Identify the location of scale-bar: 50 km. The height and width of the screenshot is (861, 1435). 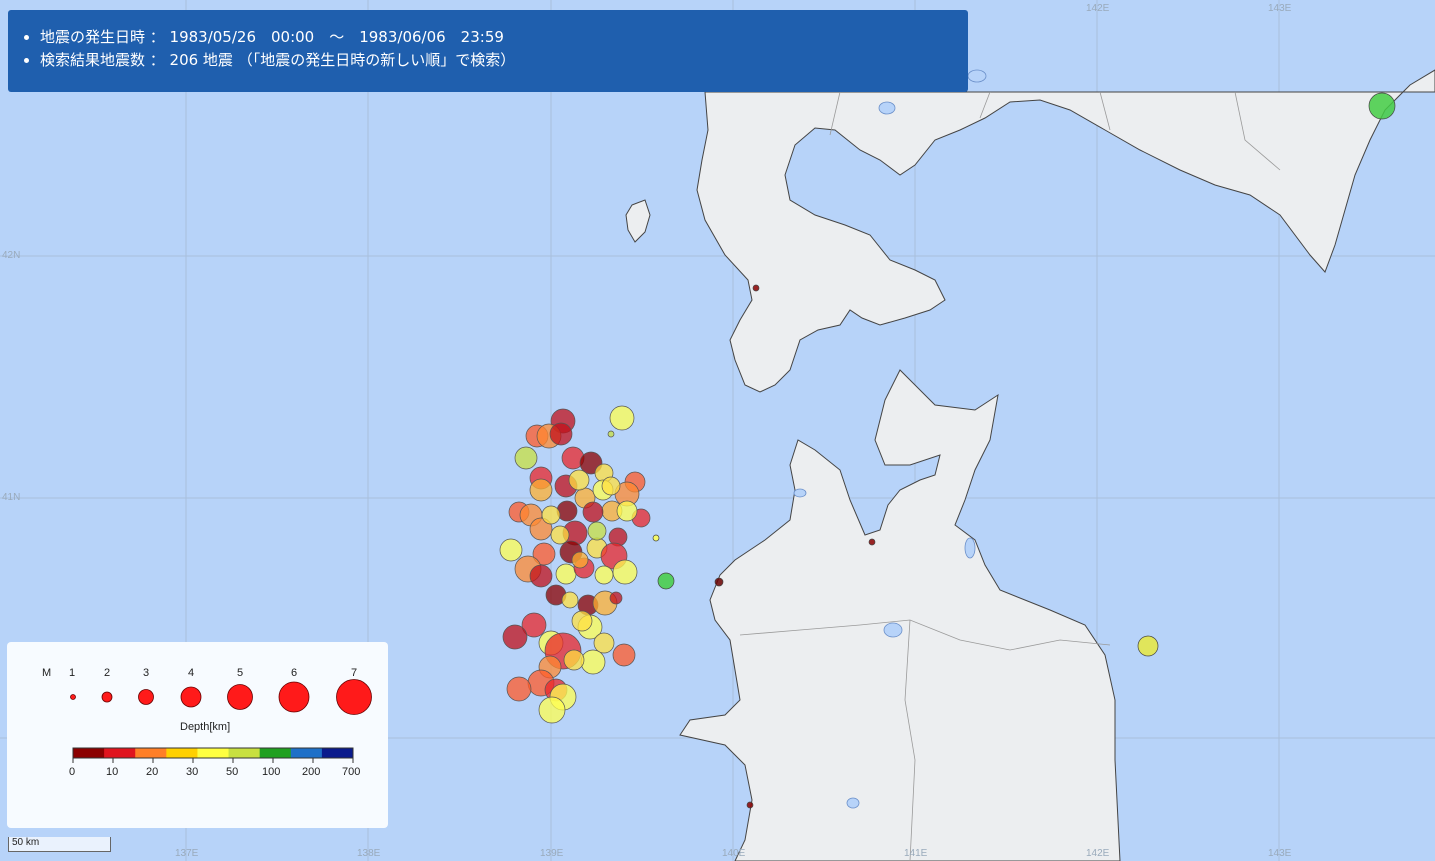
(59, 844).